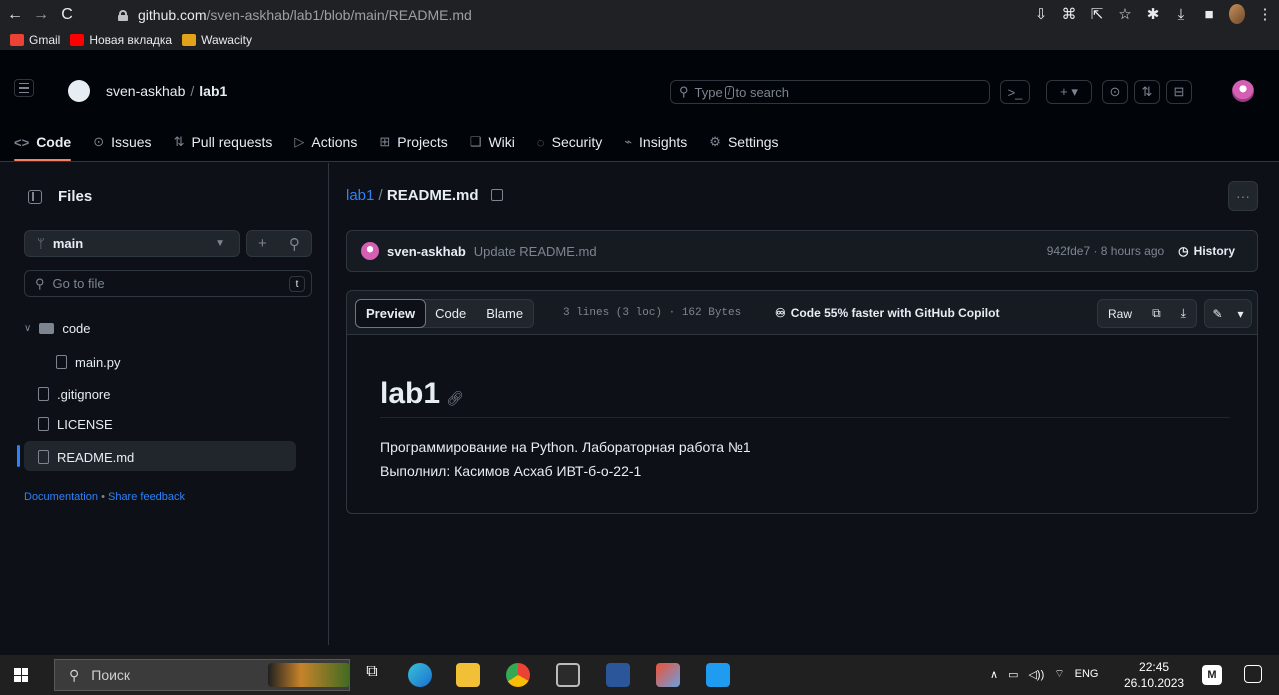 The image size is (1279, 695). Describe the element at coordinates (1156, 313) in the screenshot. I see `copy-raw-icon: ⧉` at that location.